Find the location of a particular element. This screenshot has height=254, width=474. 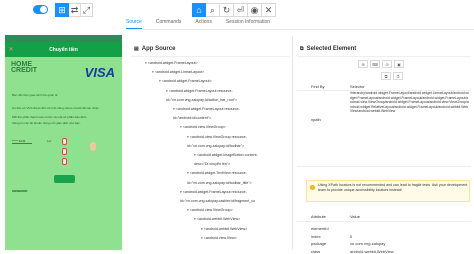

phone-card-field: ***** 4242 is located at coordinates (22, 141).